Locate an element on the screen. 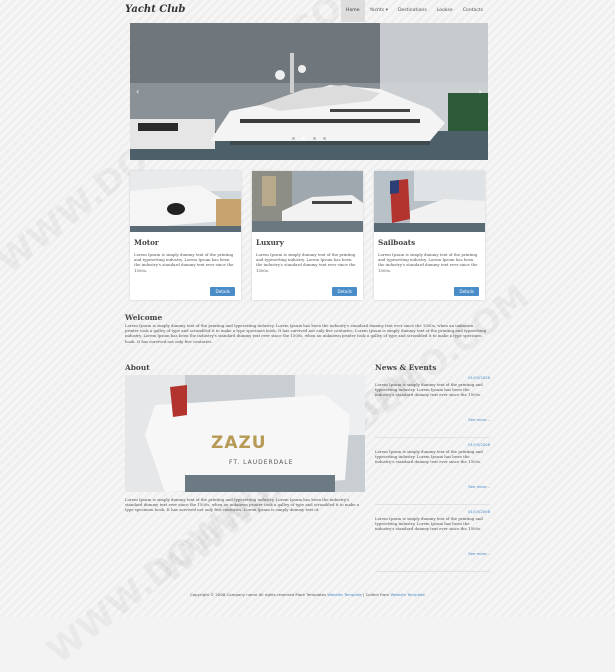 The height and width of the screenshot is (672, 615). about-image: ZAZU FT. LAUDERDALE is located at coordinates (245, 433).